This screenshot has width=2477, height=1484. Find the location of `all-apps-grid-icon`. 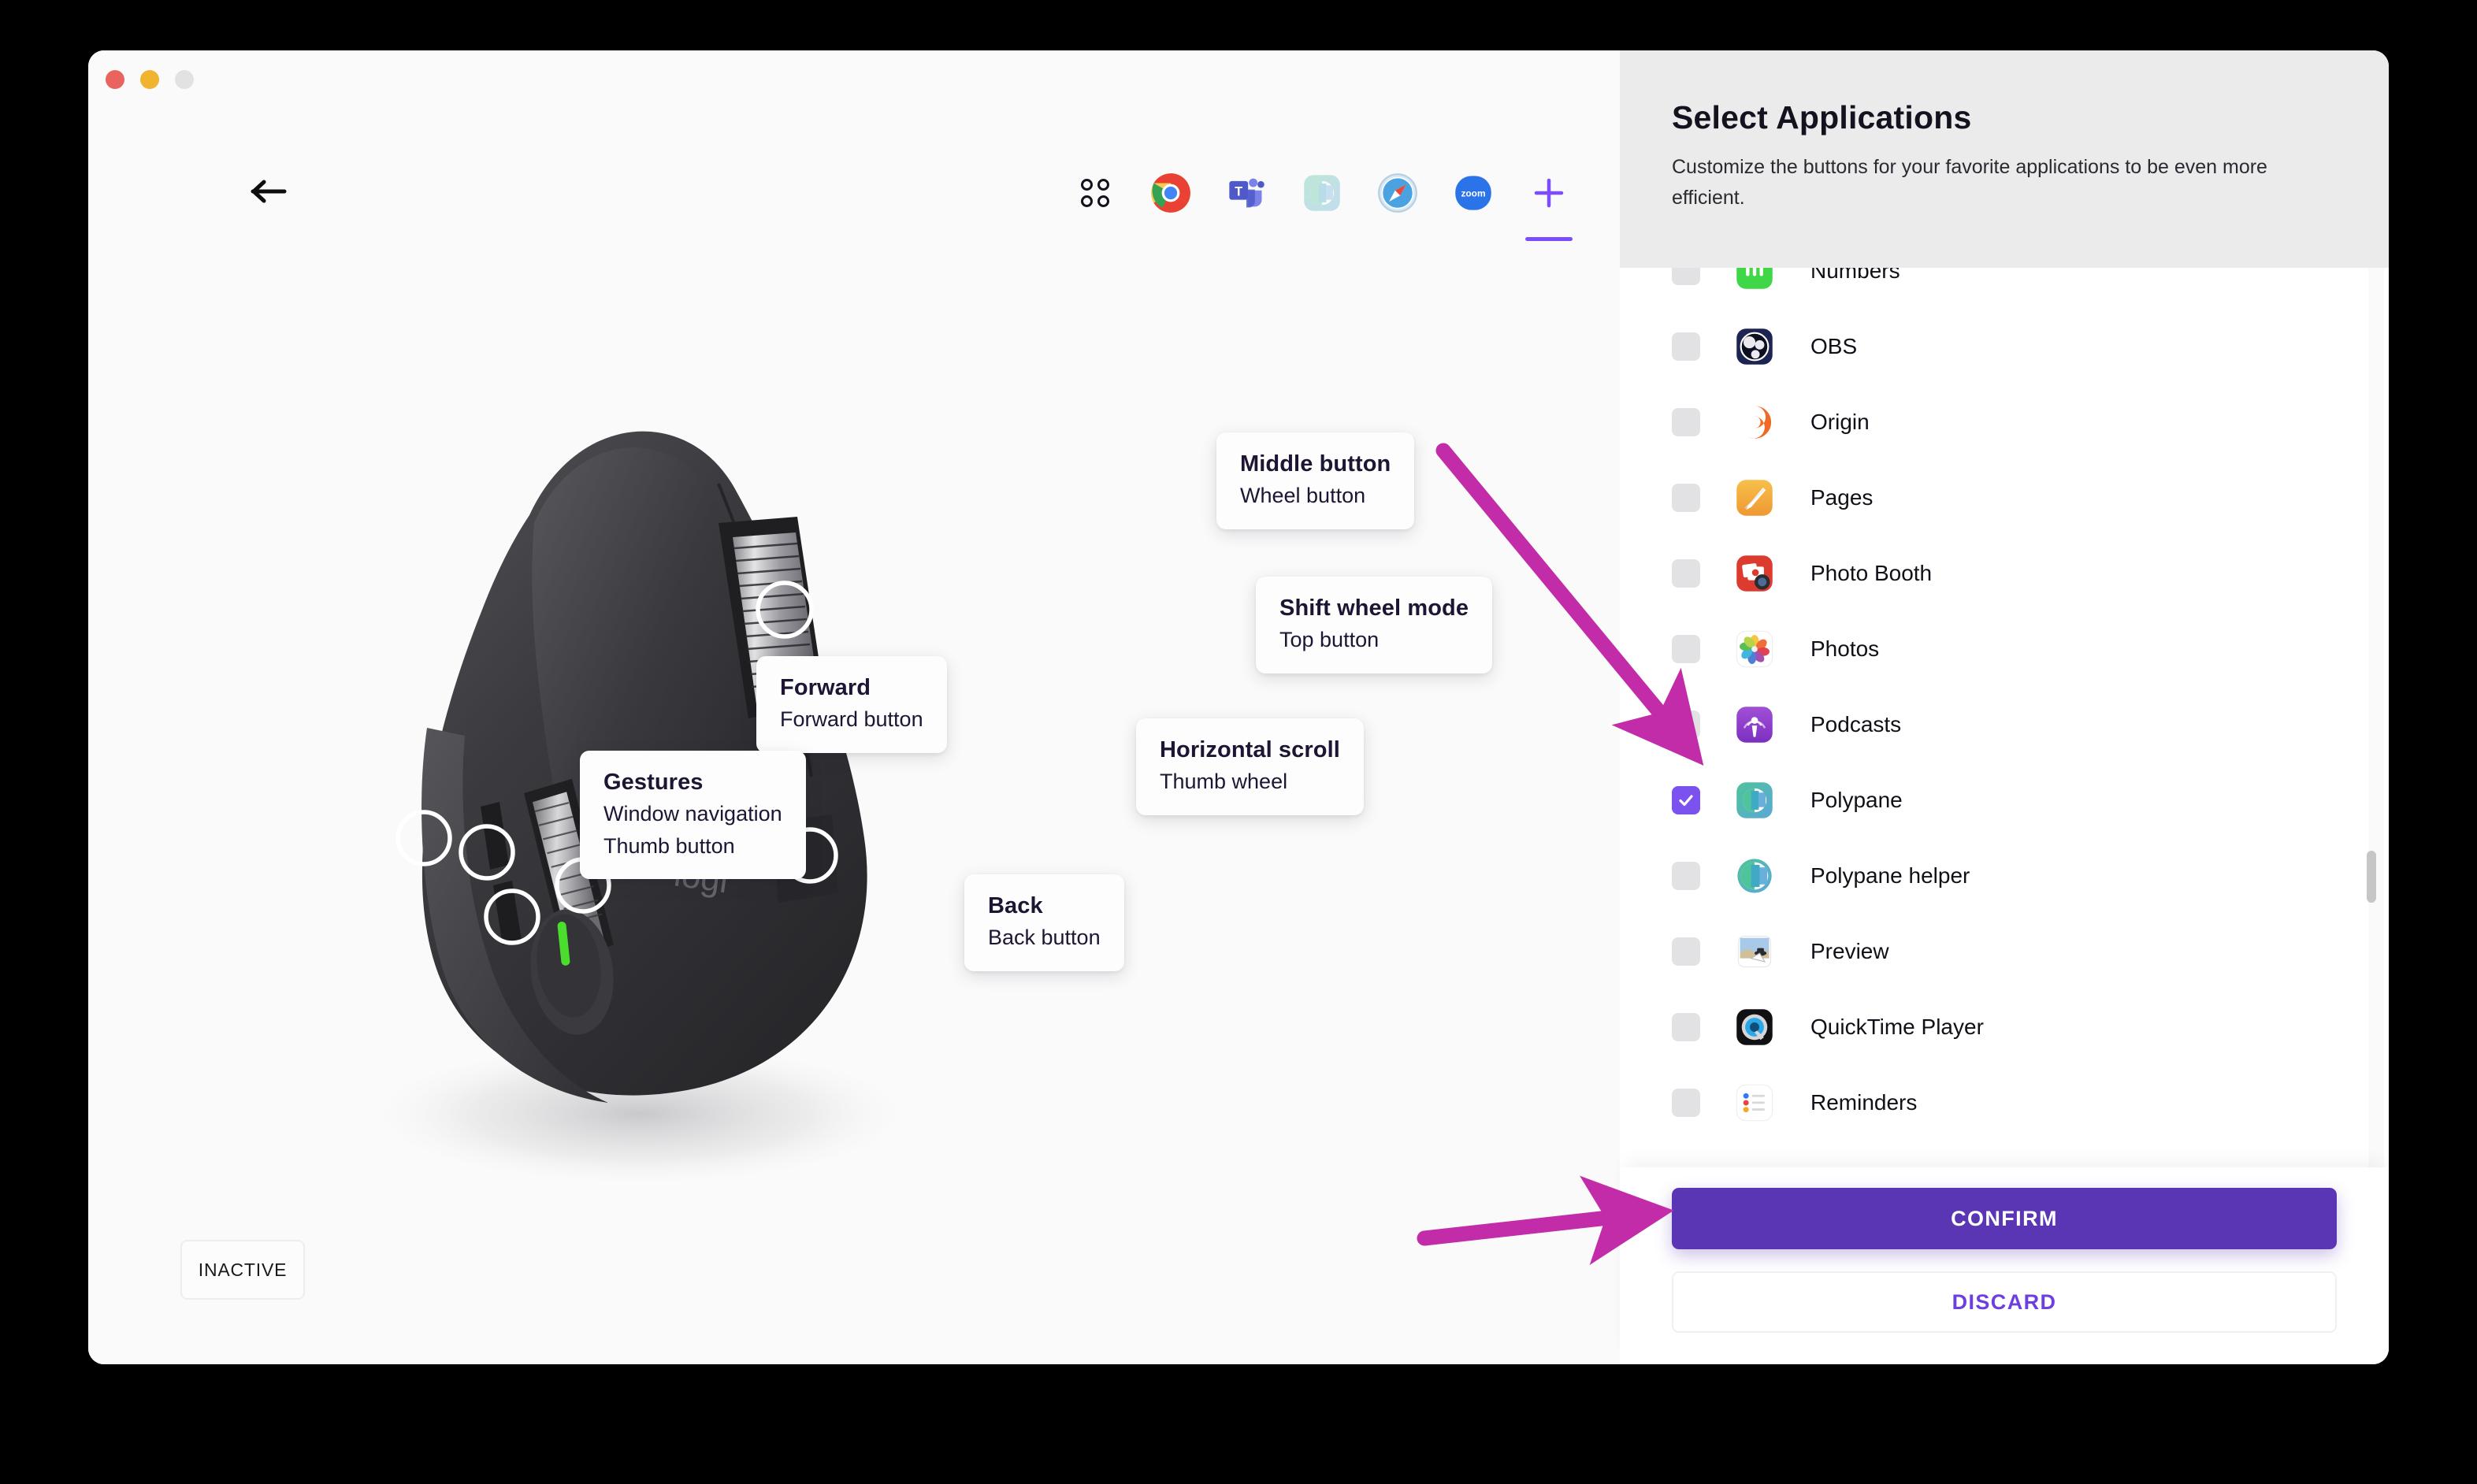

all-apps-grid-icon is located at coordinates (1095, 193).